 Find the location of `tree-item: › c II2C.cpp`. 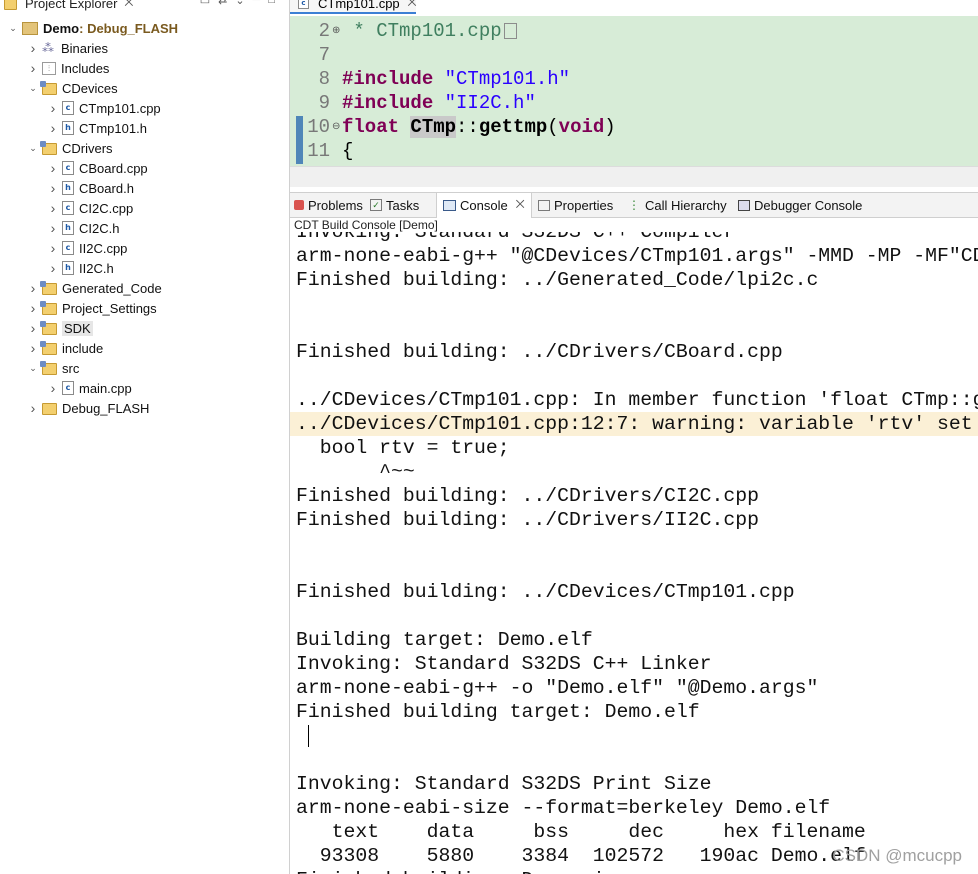

tree-item: › c II2C.cpp is located at coordinates (88, 248).